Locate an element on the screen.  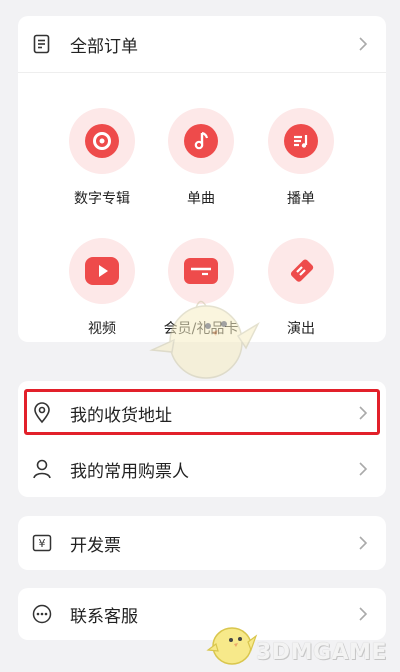
watermark-logo-mascot is located at coordinates (232, 646).